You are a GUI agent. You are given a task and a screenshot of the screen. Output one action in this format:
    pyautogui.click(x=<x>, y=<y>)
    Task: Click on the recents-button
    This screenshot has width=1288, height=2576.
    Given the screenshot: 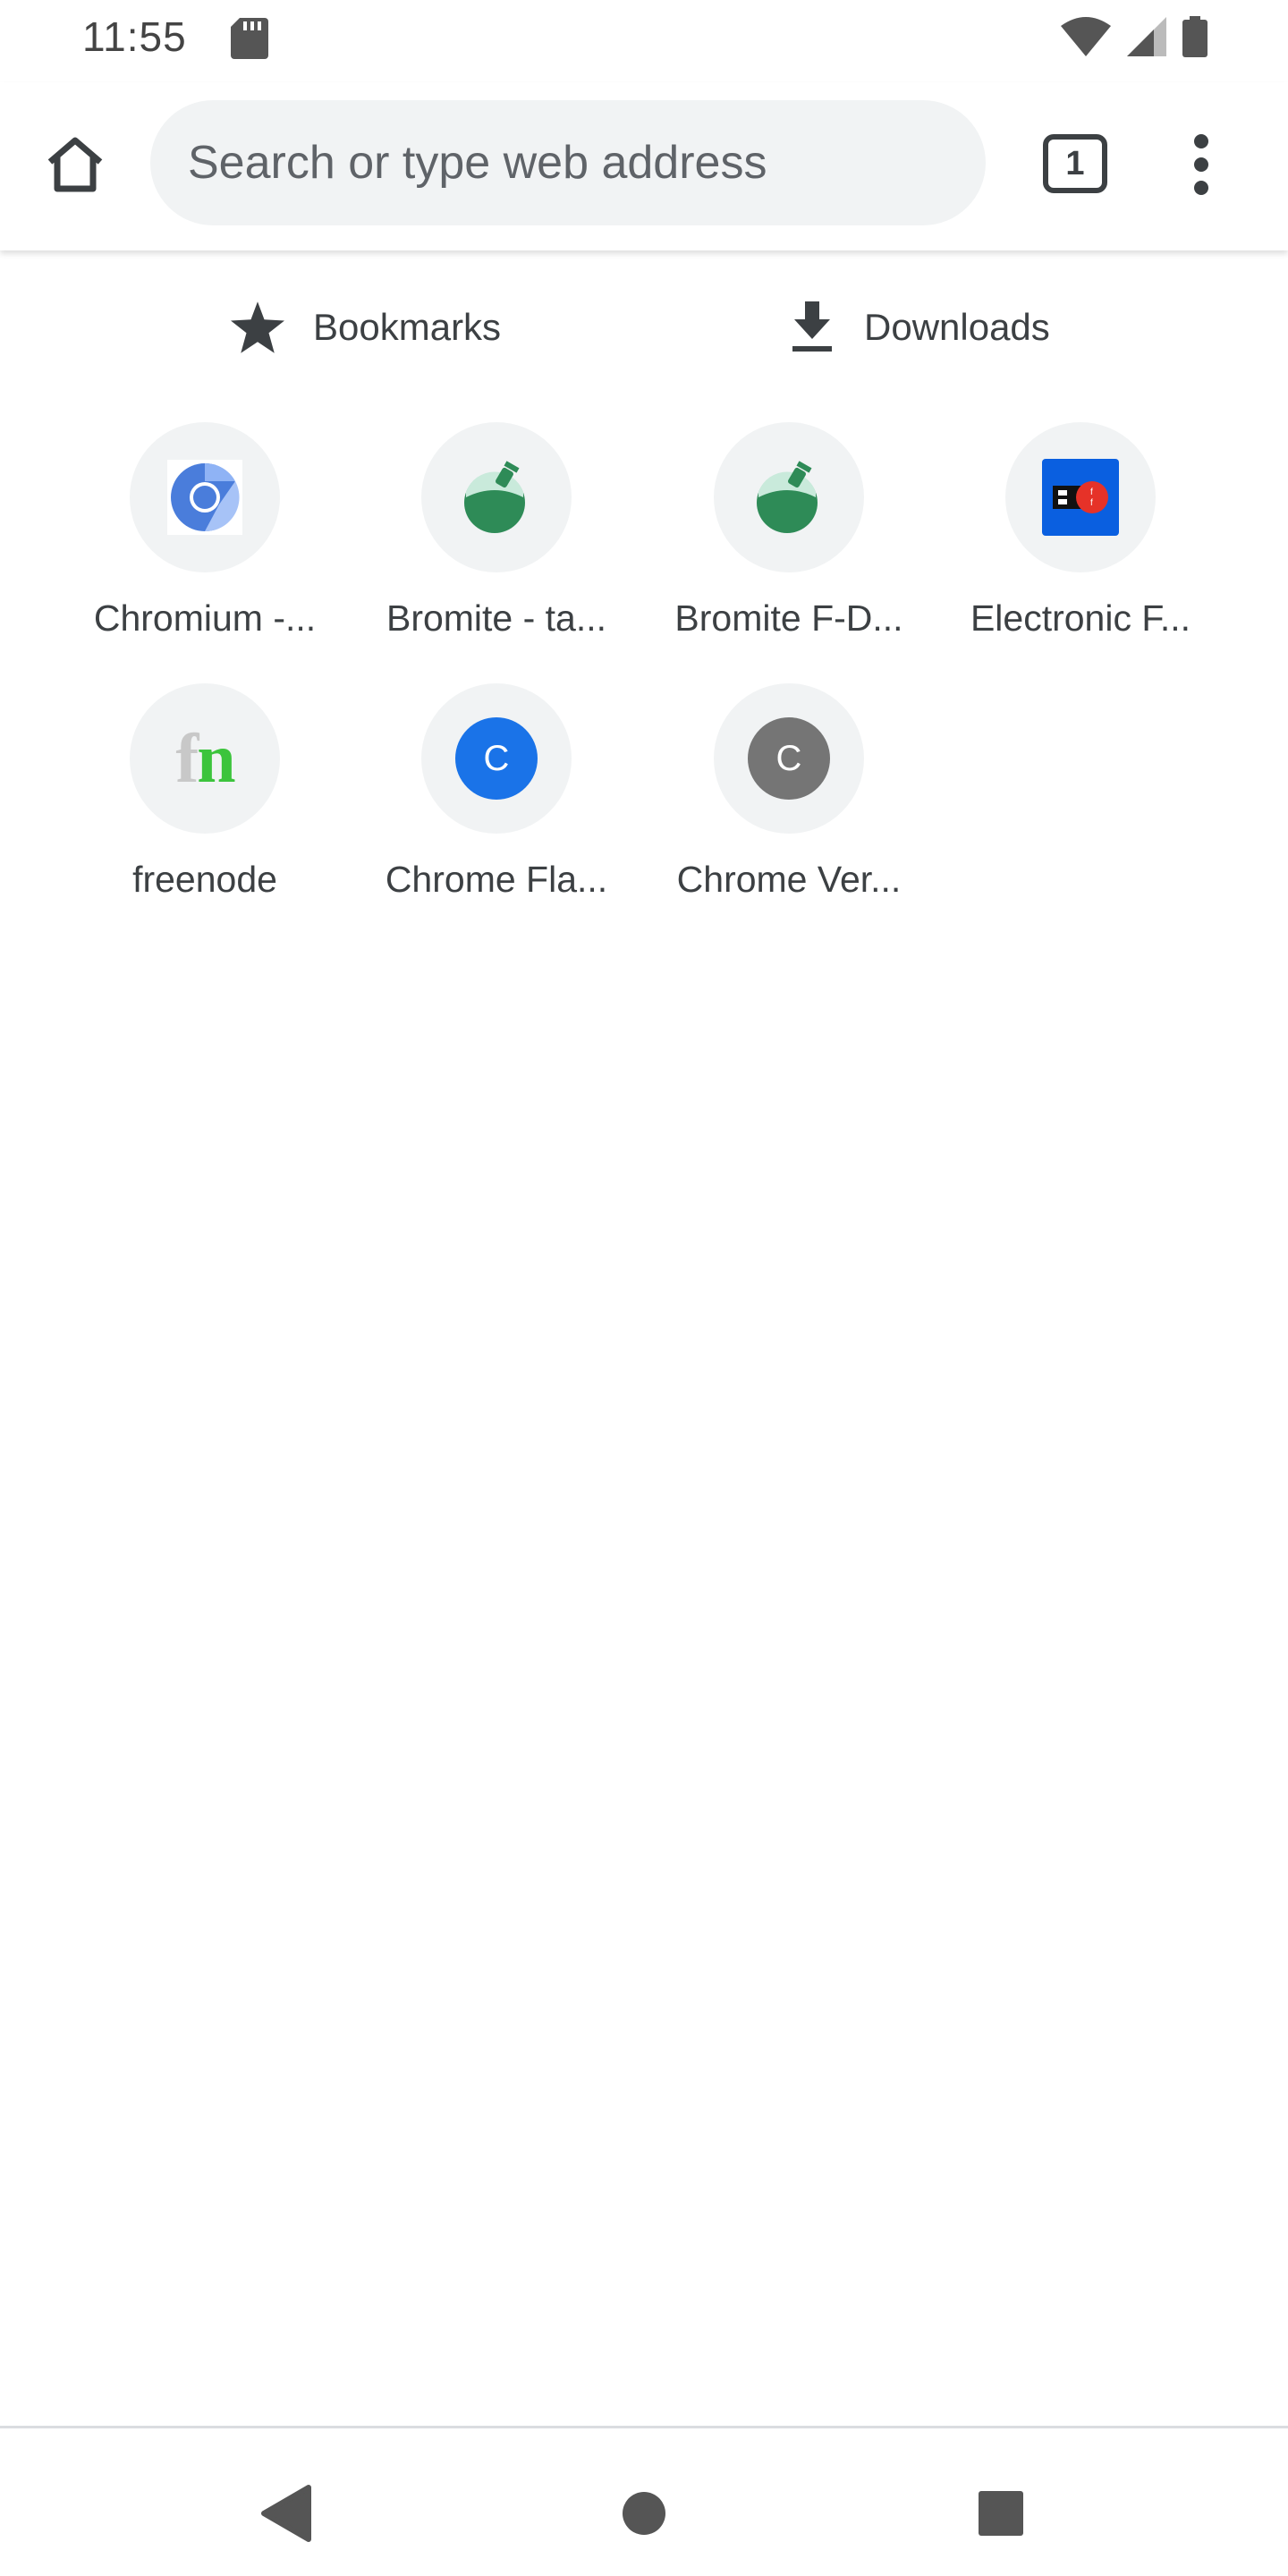 What is the action you would take?
    pyautogui.click(x=1001, y=2513)
    